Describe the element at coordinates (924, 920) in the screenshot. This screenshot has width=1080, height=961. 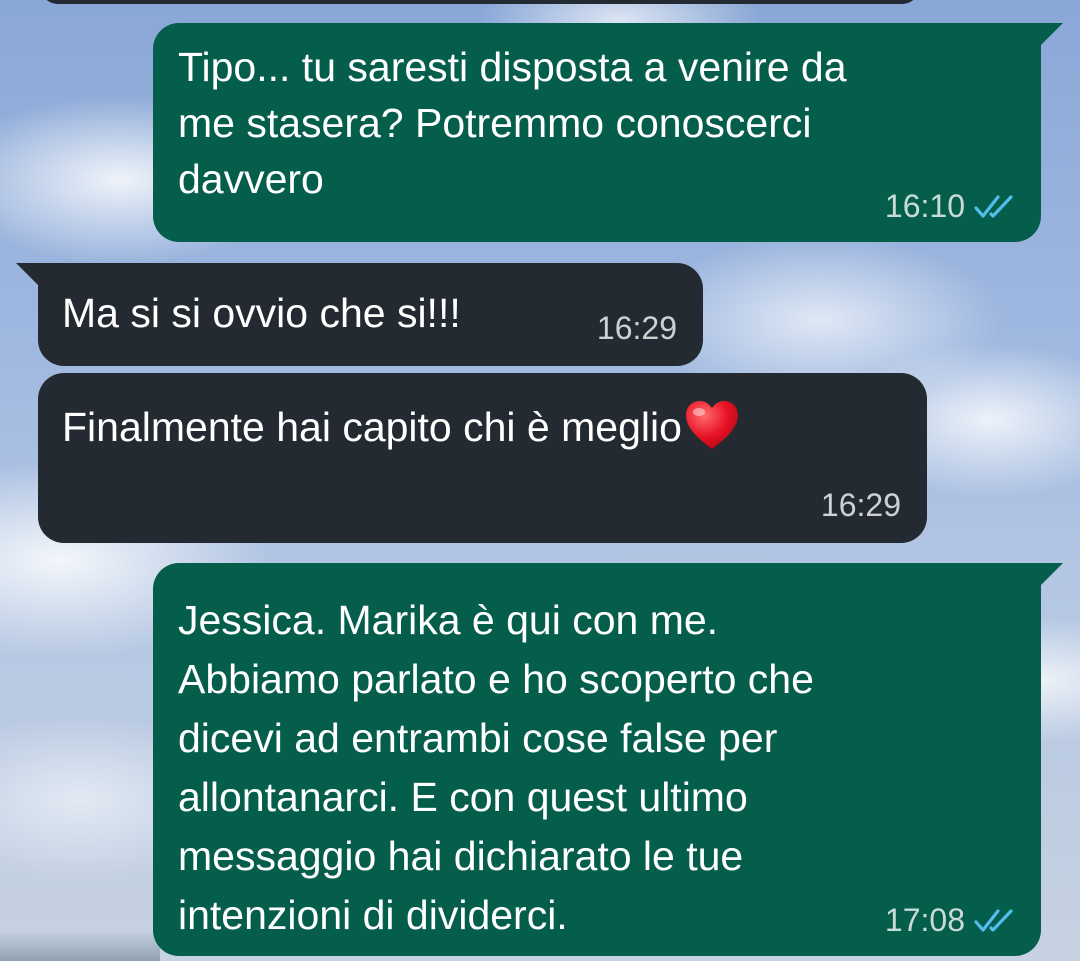
I see `message-time: 17:08` at that location.